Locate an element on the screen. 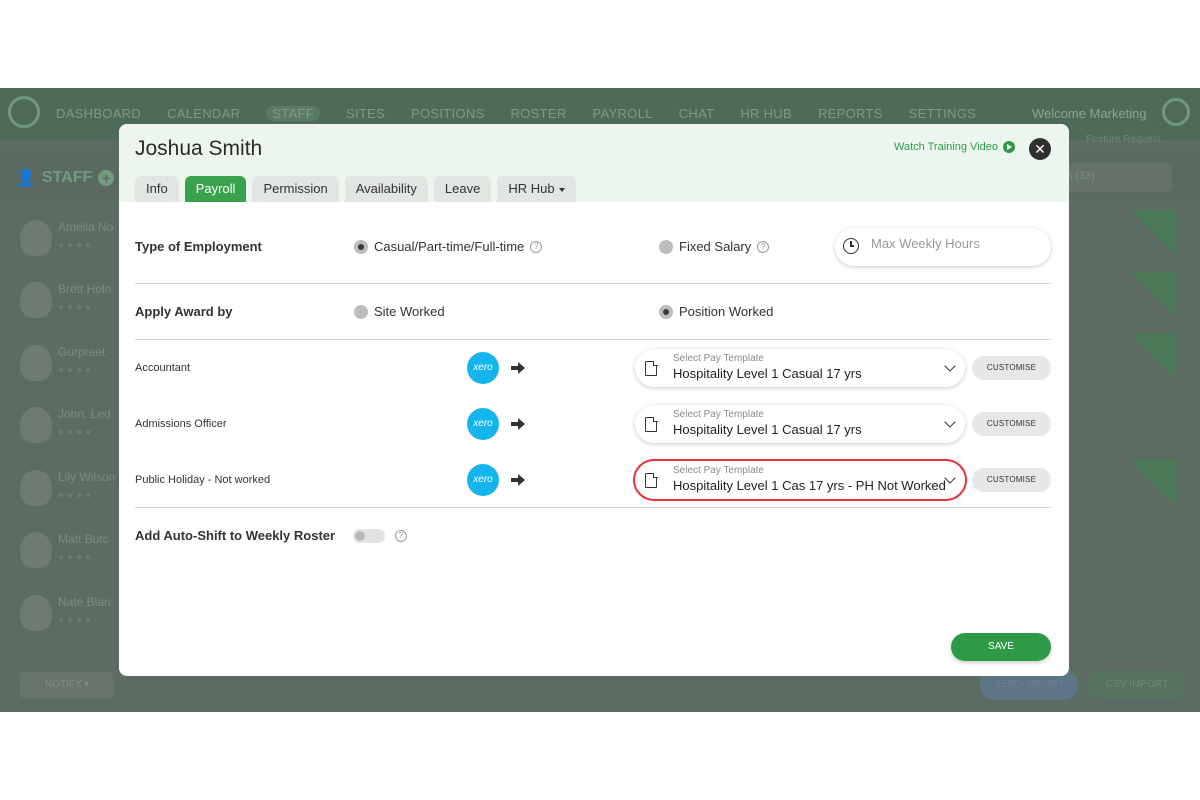 This screenshot has width=1200, height=800. nav-chat: CHAT is located at coordinates (696, 113).